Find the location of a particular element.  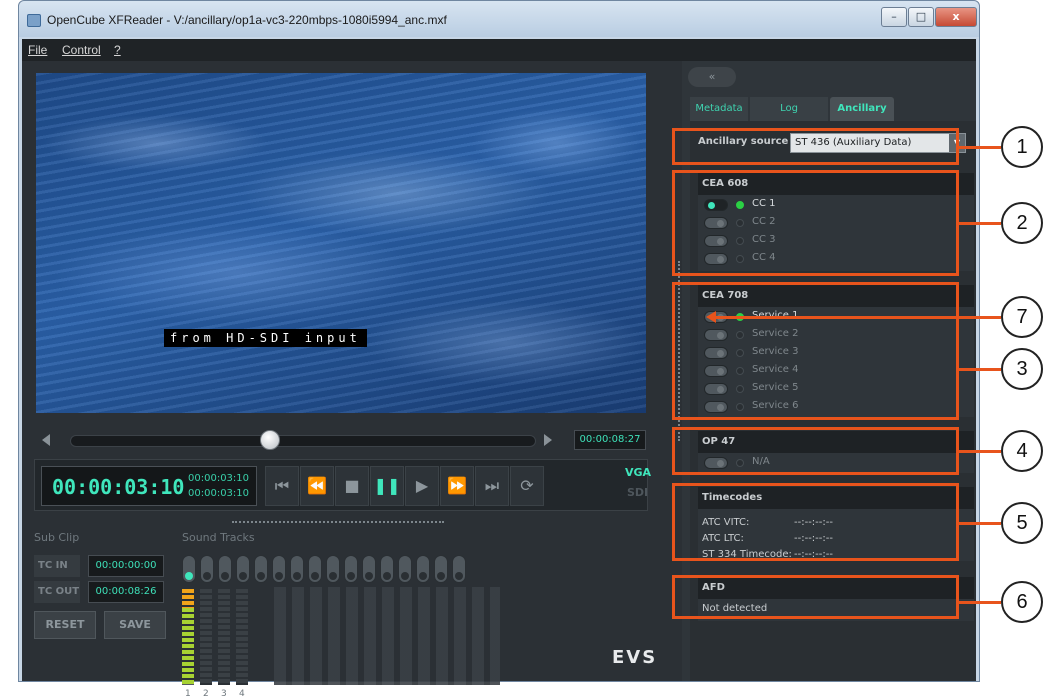

cea708-item: Service 3 is located at coordinates (836, 352).